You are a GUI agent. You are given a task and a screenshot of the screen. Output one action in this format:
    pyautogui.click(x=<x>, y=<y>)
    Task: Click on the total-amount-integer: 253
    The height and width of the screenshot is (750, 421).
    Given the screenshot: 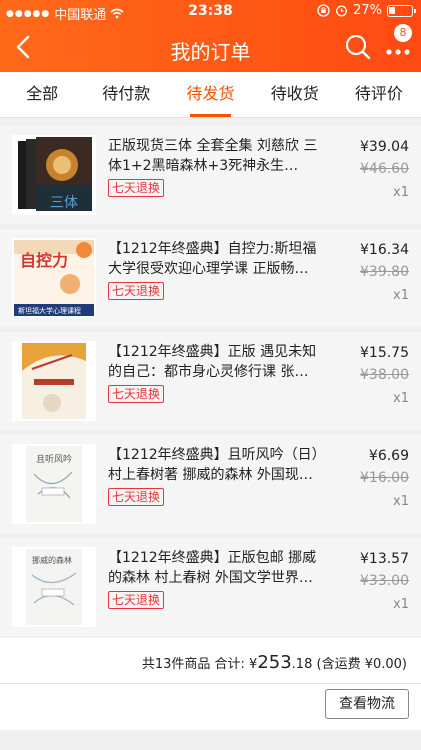 What is the action you would take?
    pyautogui.click(x=274, y=662)
    